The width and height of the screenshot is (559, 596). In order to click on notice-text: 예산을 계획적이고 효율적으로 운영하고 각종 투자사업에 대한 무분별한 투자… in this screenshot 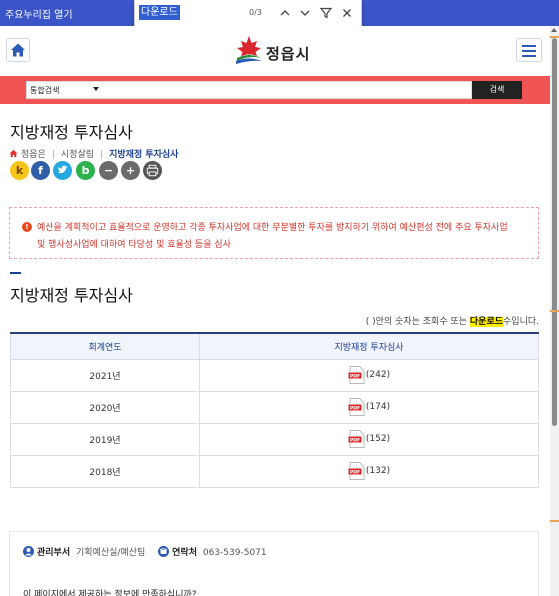, I will do `click(272, 236)`.